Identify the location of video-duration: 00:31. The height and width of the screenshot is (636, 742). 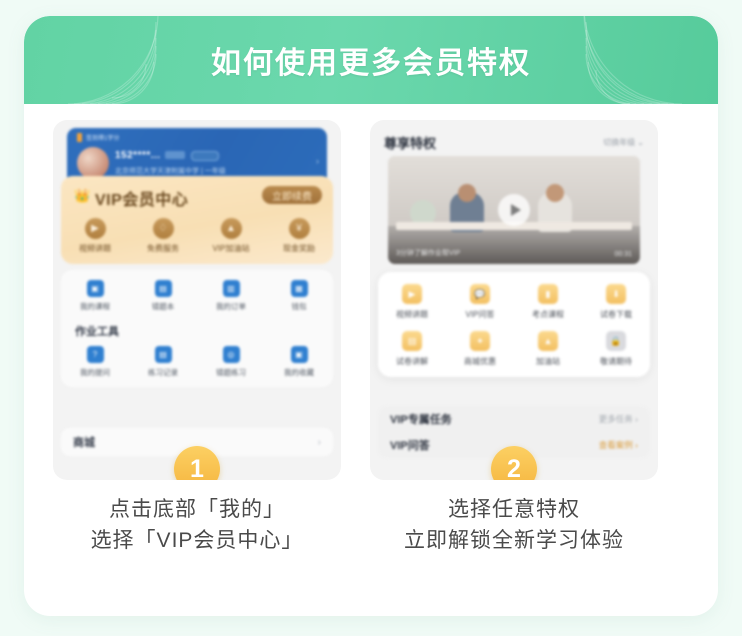
(623, 254).